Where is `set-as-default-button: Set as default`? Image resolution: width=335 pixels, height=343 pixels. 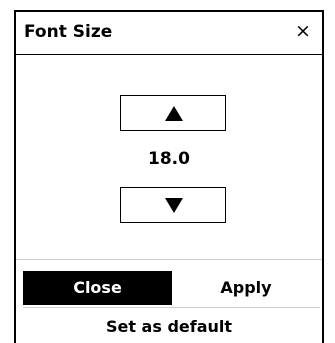
set-as-default-button: Set as default is located at coordinates (169, 327).